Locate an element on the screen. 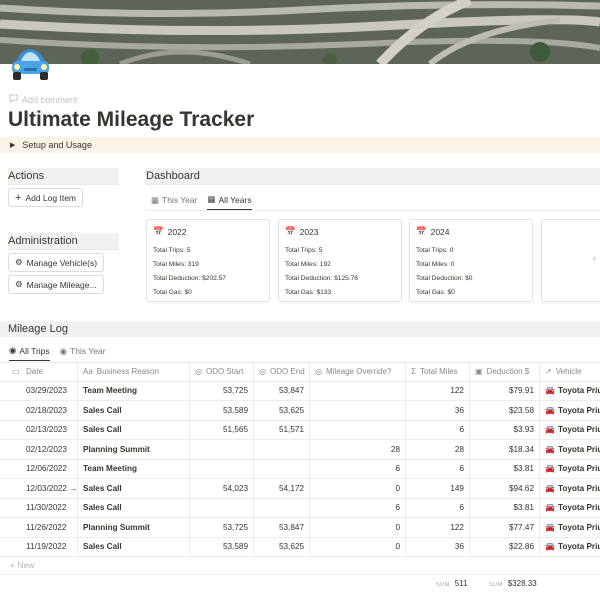 The width and height of the screenshot is (600, 600). manage-vehicles-button: ⚙ Manage Vehicle(s) is located at coordinates (56, 262).